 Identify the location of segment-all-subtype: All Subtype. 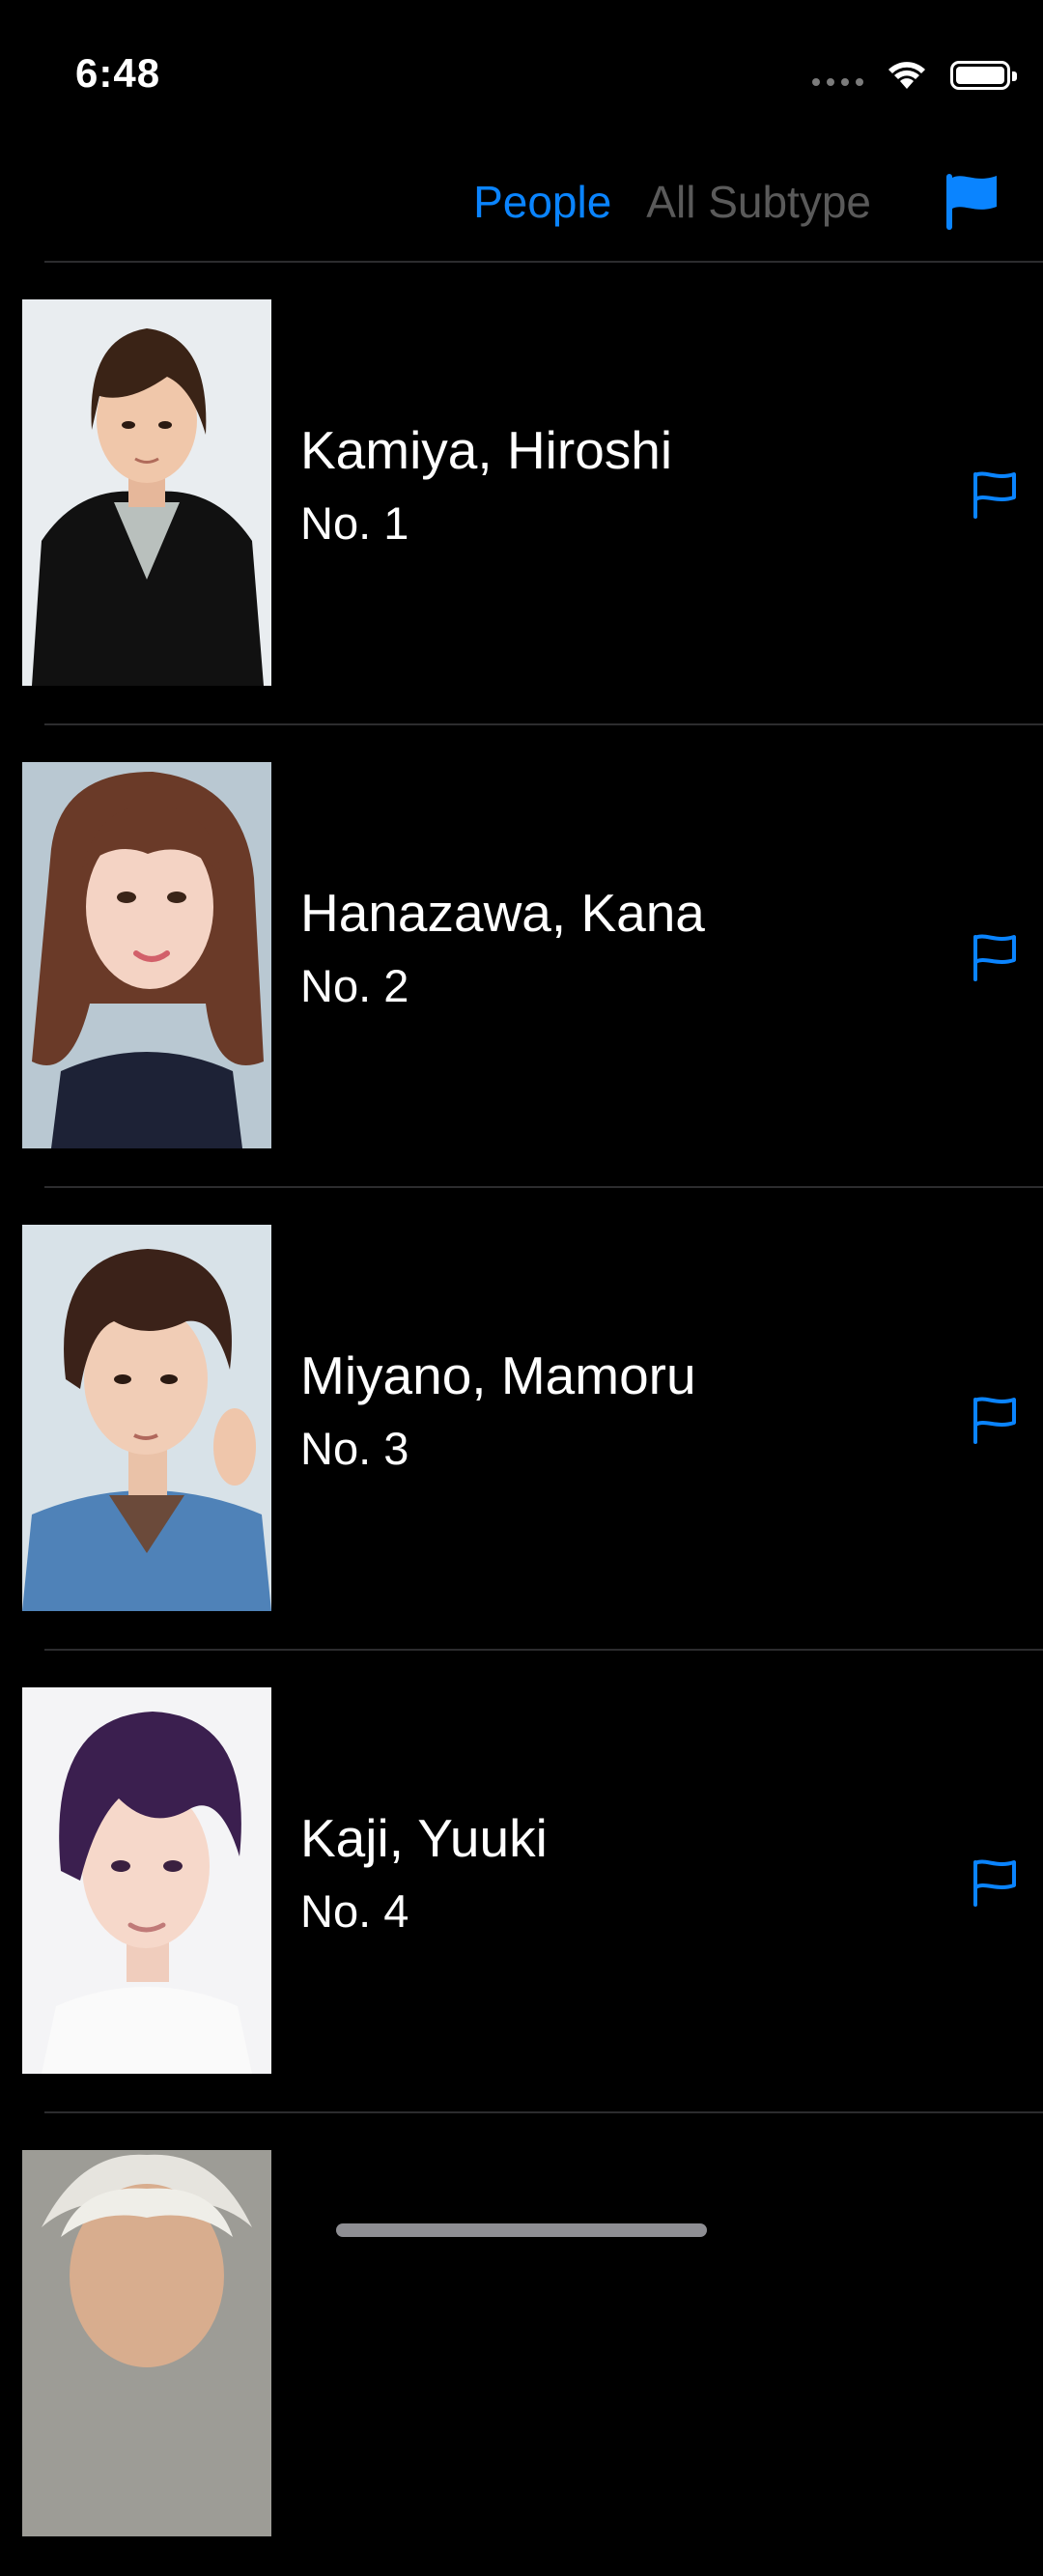
(759, 202).